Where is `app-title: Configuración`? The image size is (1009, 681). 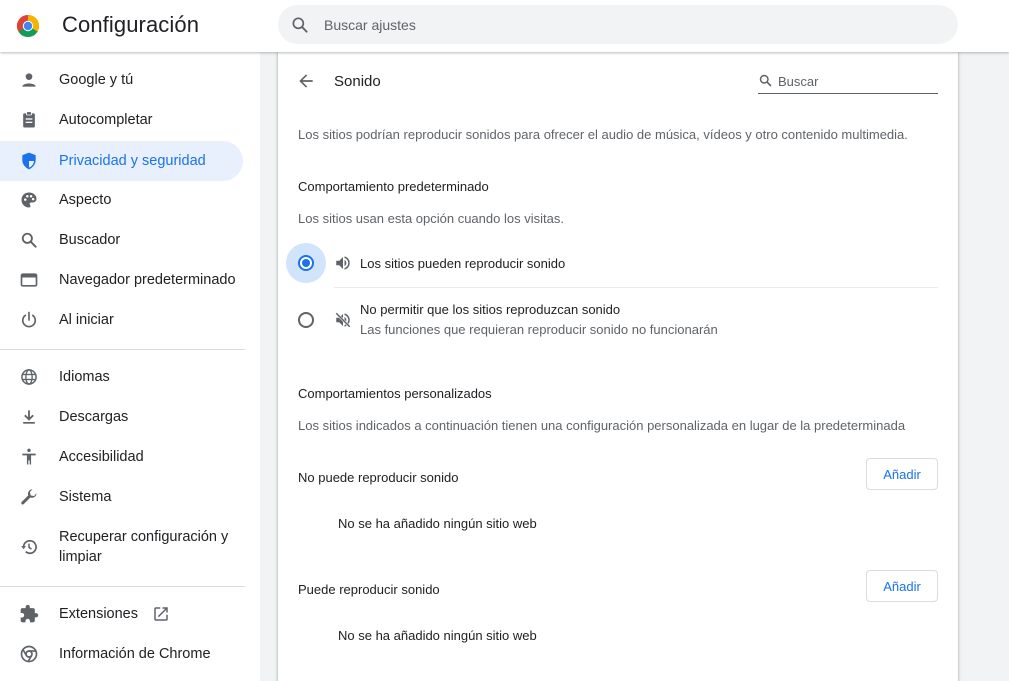
app-title: Configuración is located at coordinates (131, 24).